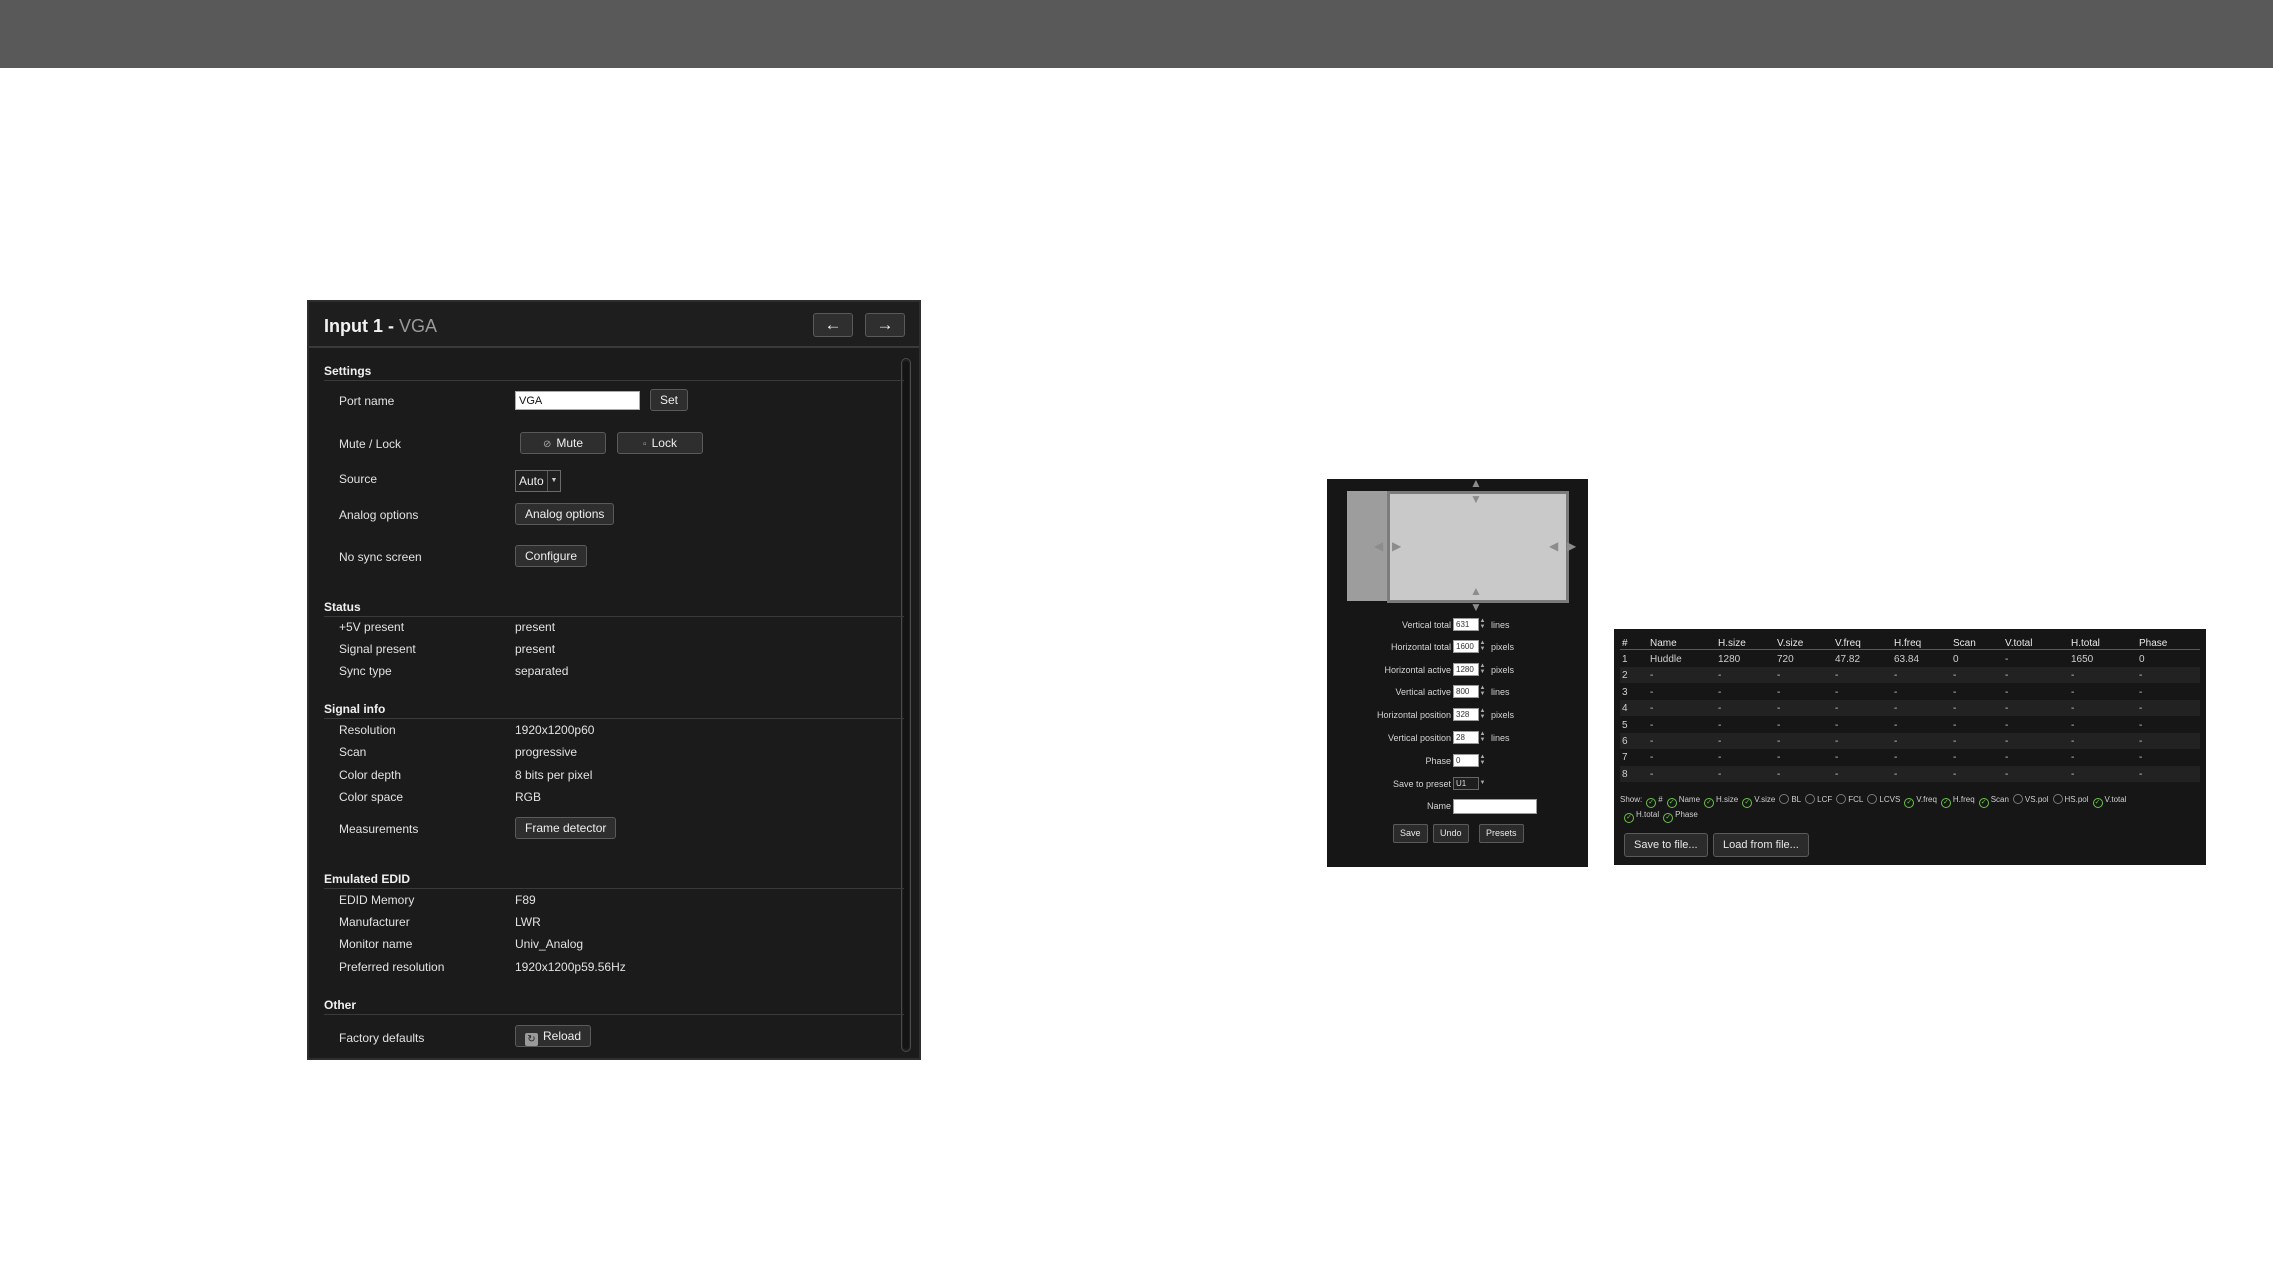 The height and width of the screenshot is (1276, 2273). I want to click on show-column-toggle: ✓ H.total, so click(1639, 816).